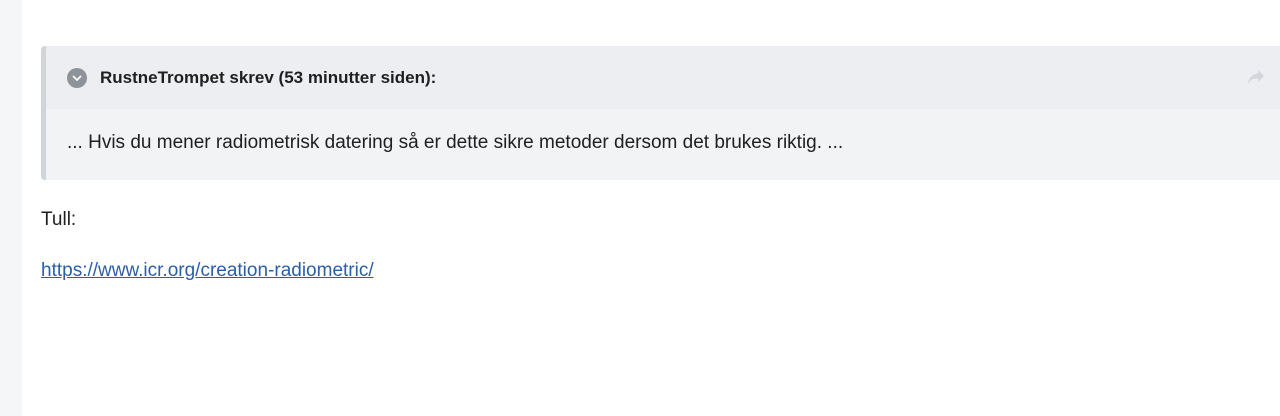 The image size is (1280, 416). What do you see at coordinates (59, 219) in the screenshot?
I see `reply-text: Tull:` at bounding box center [59, 219].